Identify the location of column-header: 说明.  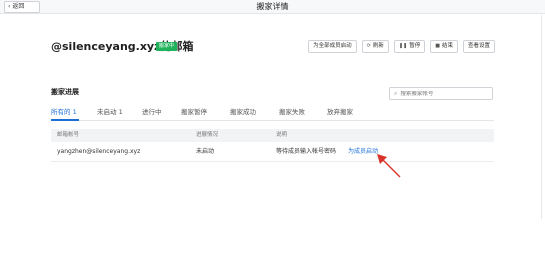
(282, 135).